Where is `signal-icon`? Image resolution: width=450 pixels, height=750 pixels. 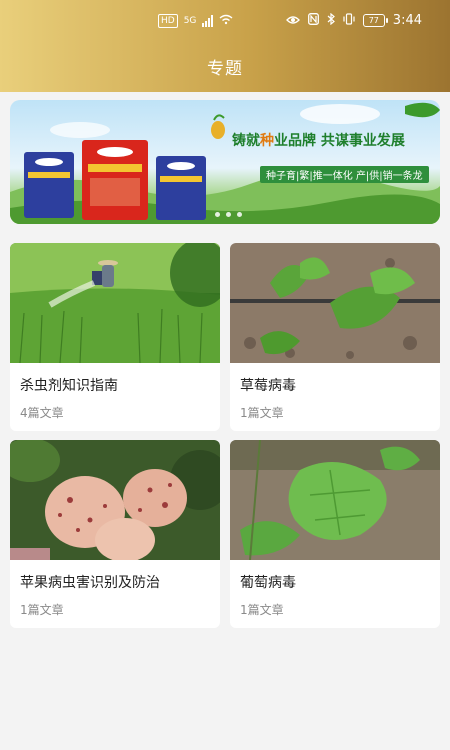 signal-icon is located at coordinates (208, 21).